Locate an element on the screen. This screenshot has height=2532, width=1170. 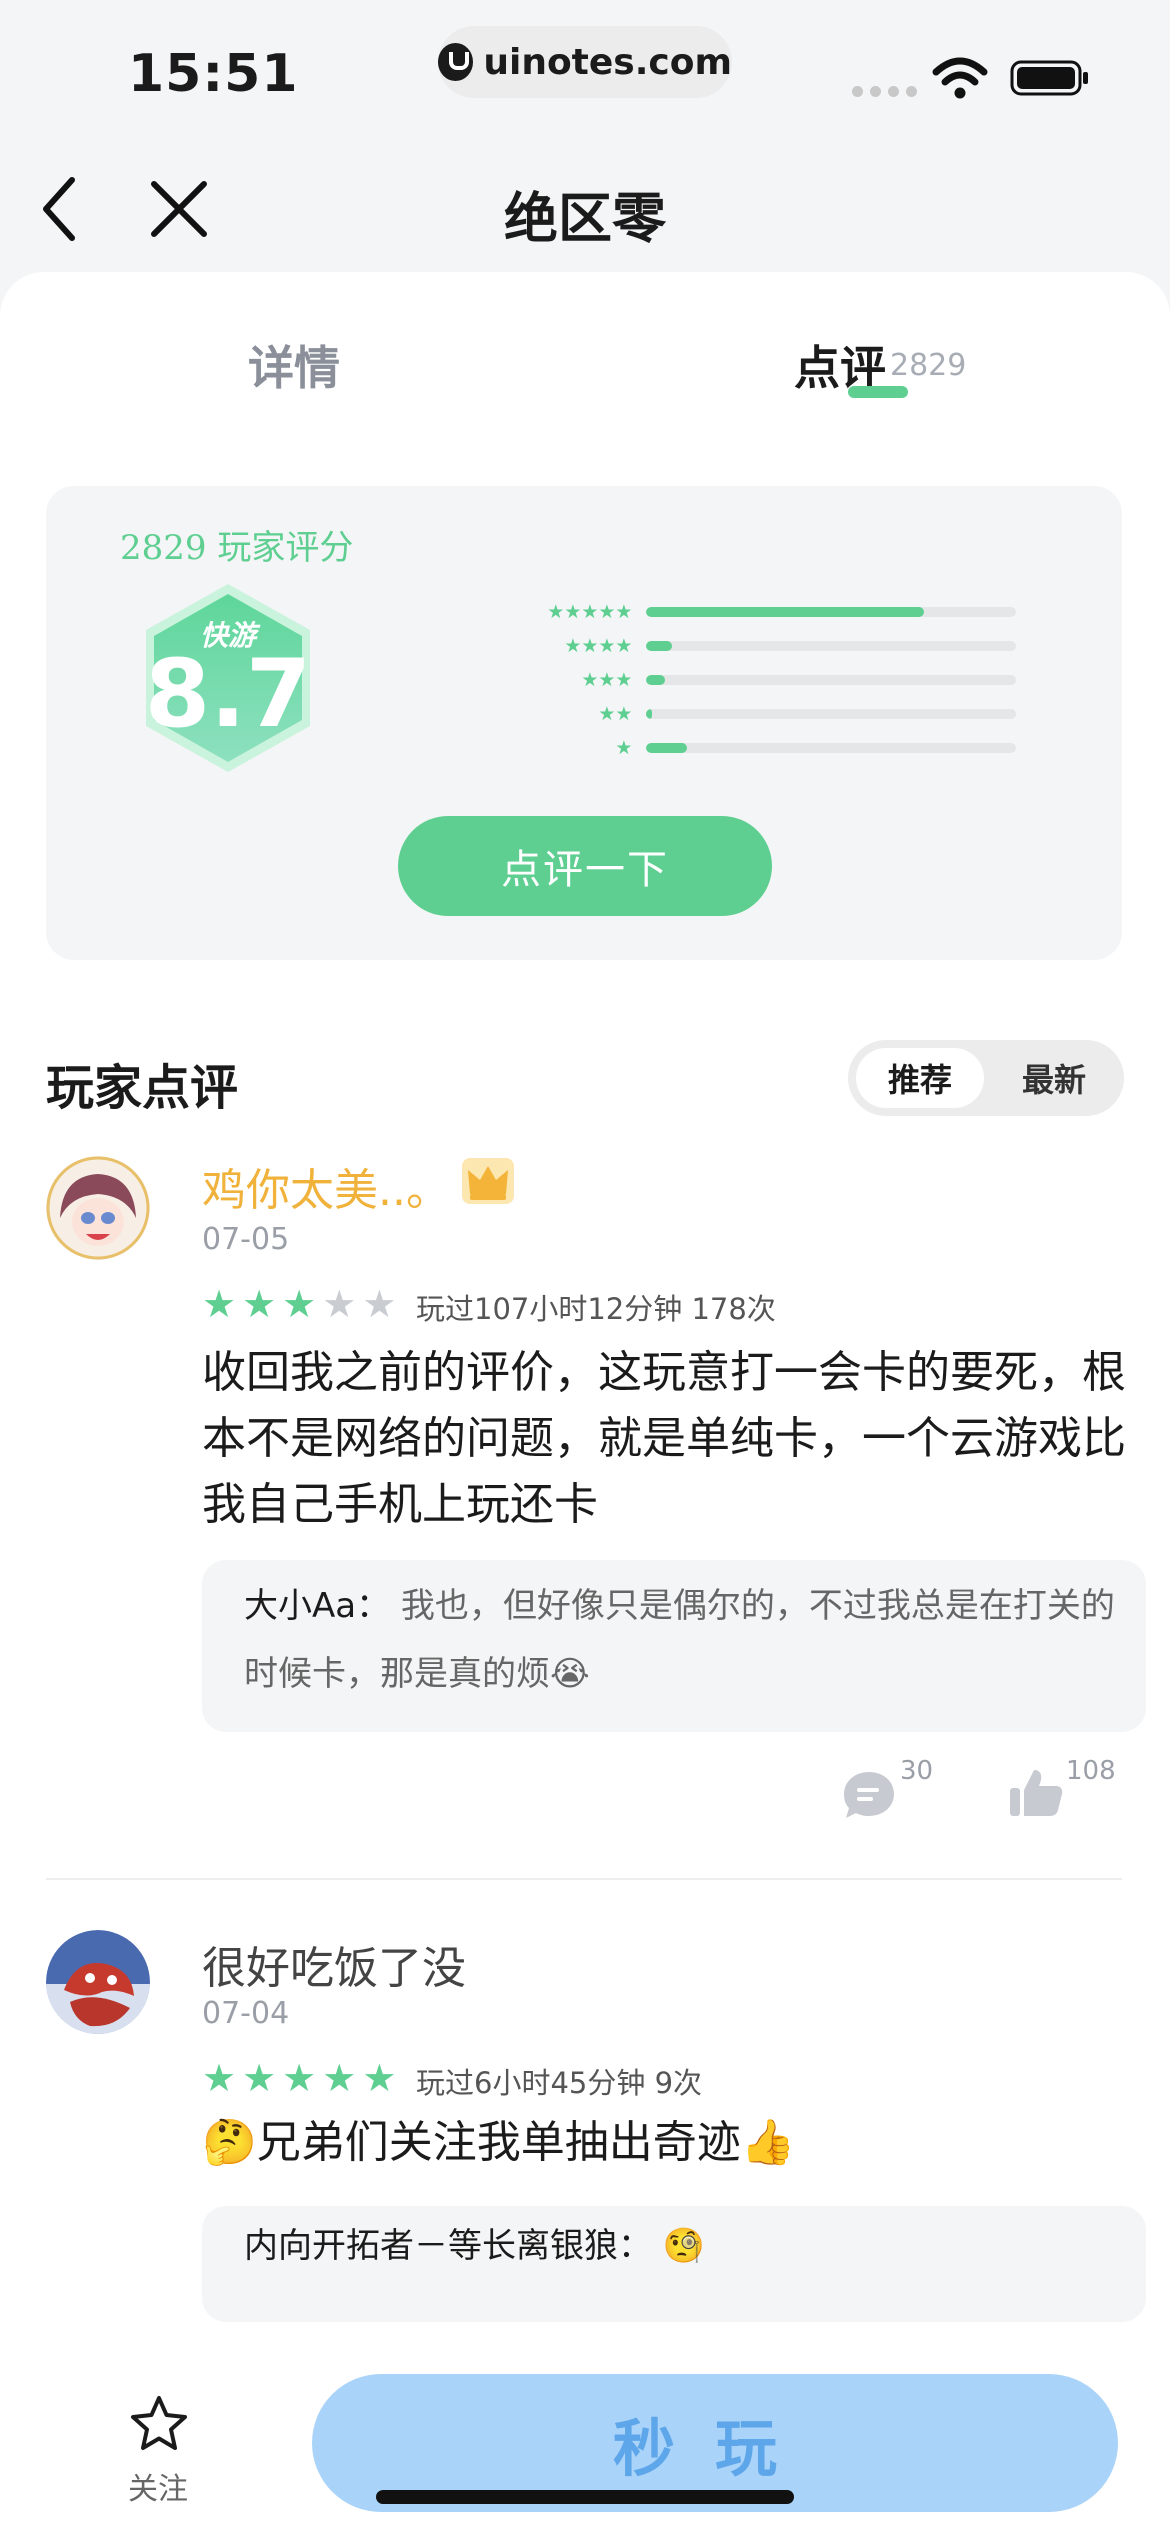
signal-dots-icon is located at coordinates (884, 91).